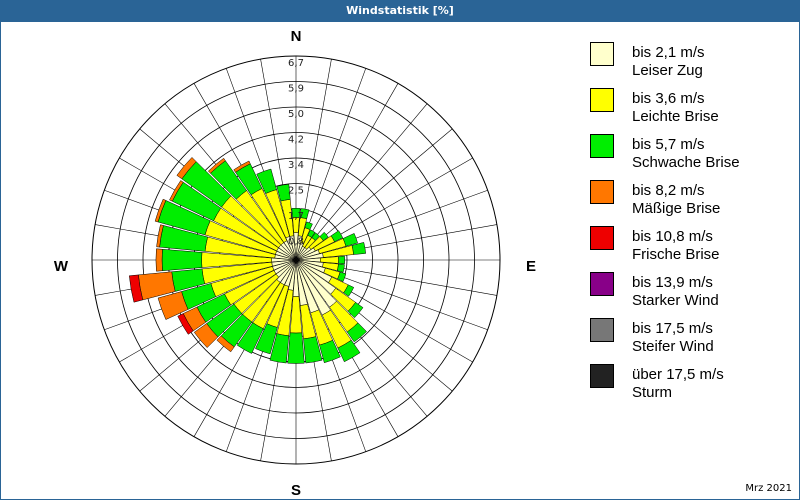  Describe the element at coordinates (296, 36) in the screenshot. I see `direction-north: N` at that location.